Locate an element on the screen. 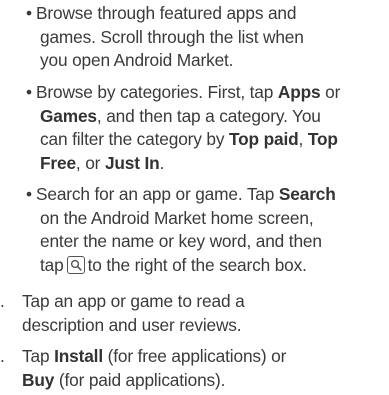  just-in-label: Just In is located at coordinates (132, 162).